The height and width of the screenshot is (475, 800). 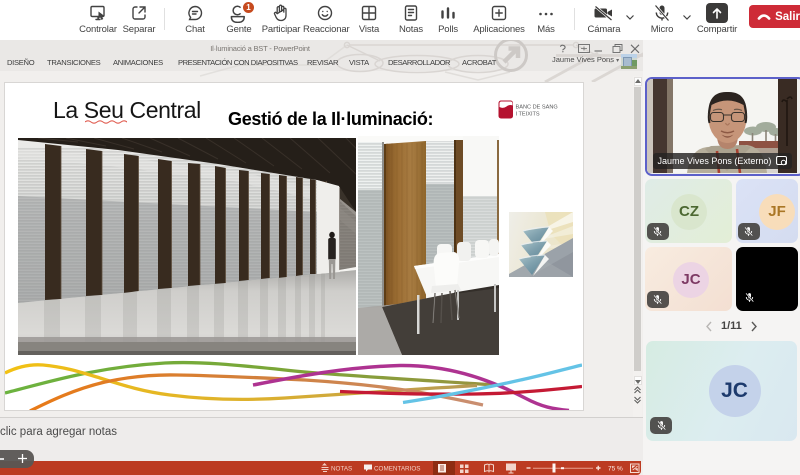 What do you see at coordinates (537, 108) in the screenshot?
I see `svg-text: BANC DE SANG` at bounding box center [537, 108].